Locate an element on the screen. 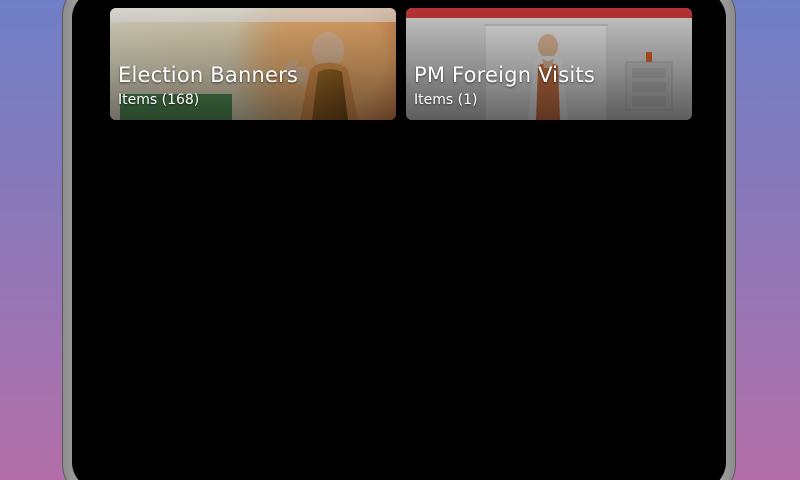 This screenshot has width=800, height=480. category-card-election-banners: Election Banners Items (168) is located at coordinates (253, 64).